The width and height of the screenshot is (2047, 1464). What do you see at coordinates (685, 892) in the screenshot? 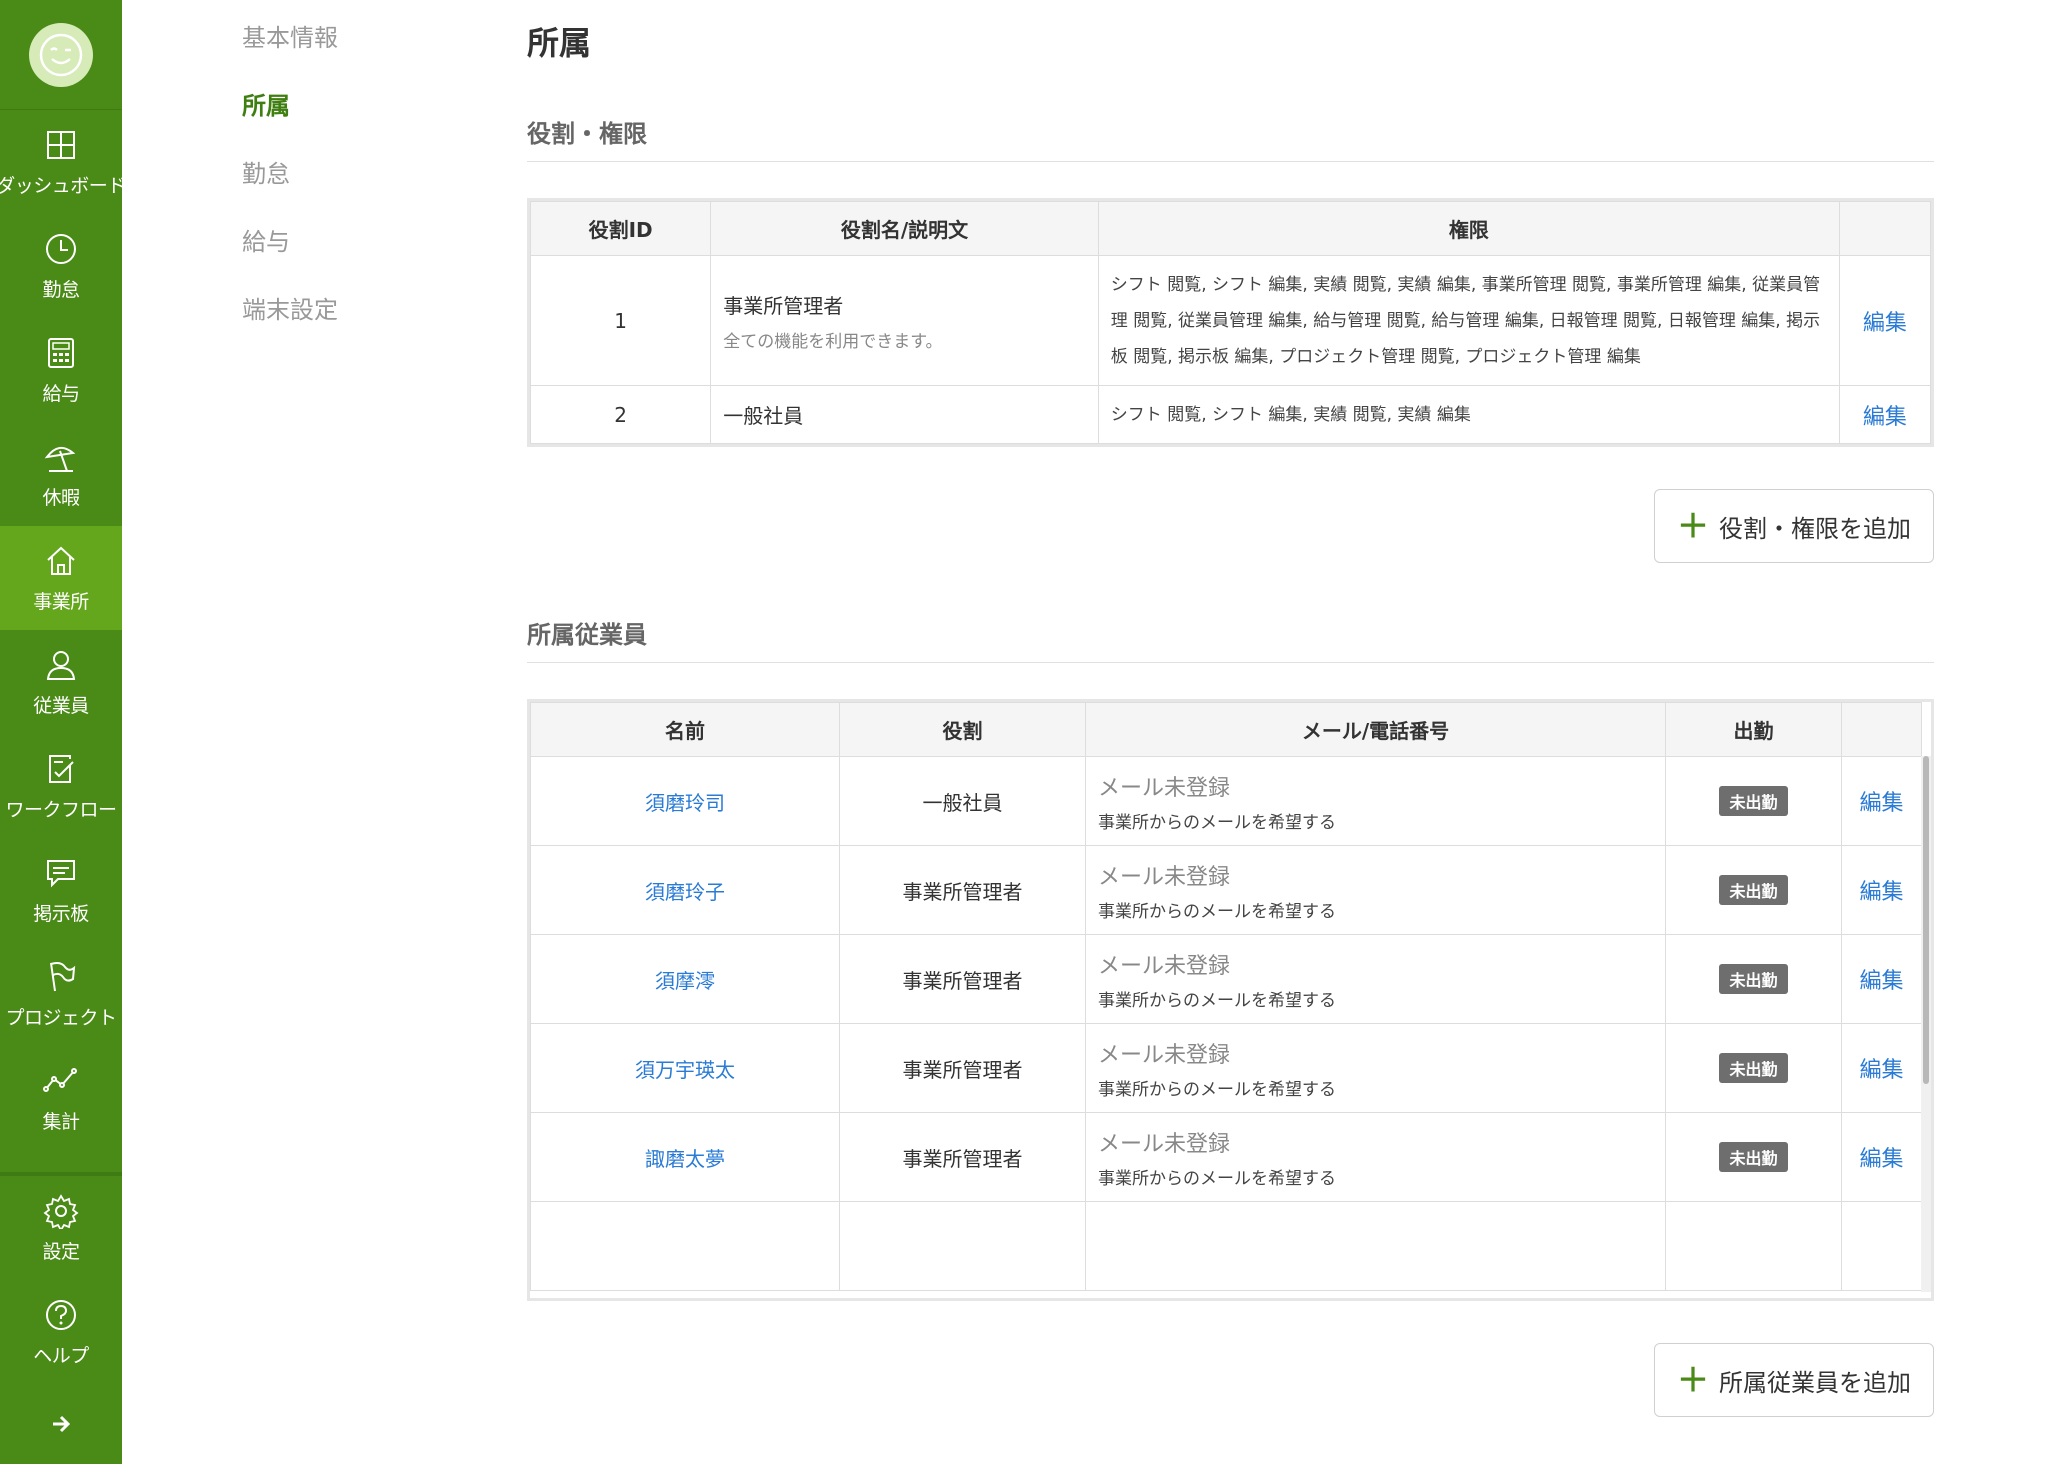
I see `employee-name-link: 須磨玲子` at bounding box center [685, 892].